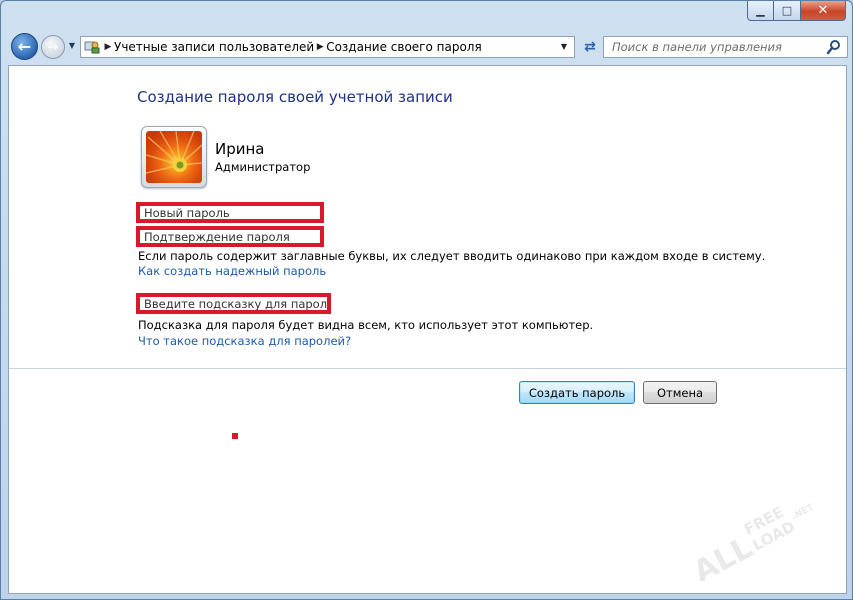 The height and width of the screenshot is (600, 853). What do you see at coordinates (244, 341) in the screenshot?
I see `password-hint-link: Что такое подсказка для паролей?` at bounding box center [244, 341].